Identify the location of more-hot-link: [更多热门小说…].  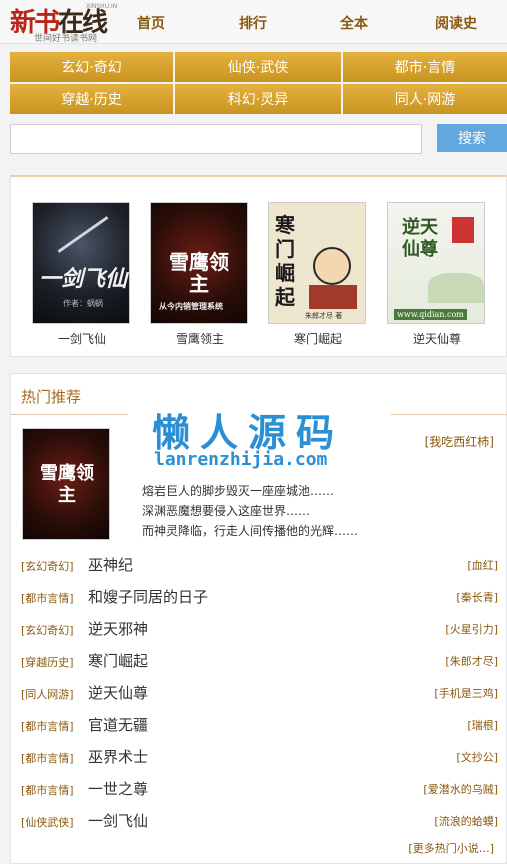
(451, 848).